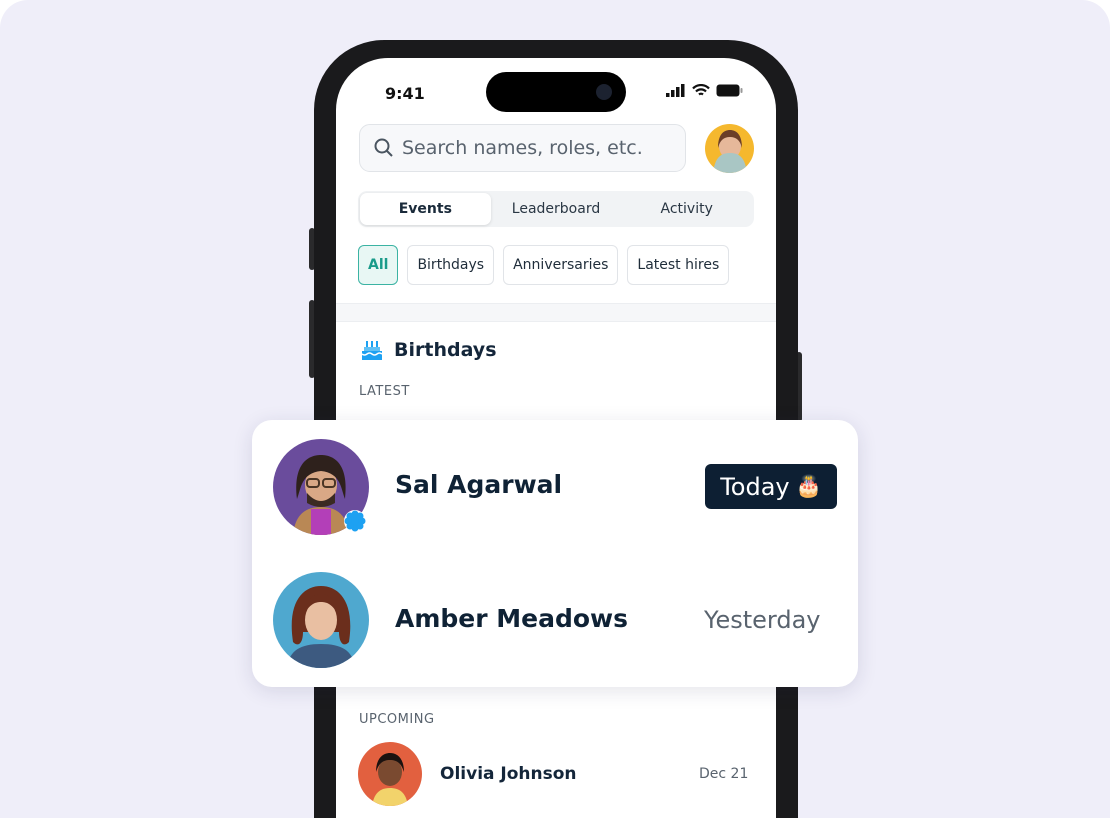 Image resolution: width=1110 pixels, height=818 pixels. I want to click on camera-icon, so click(604, 92).